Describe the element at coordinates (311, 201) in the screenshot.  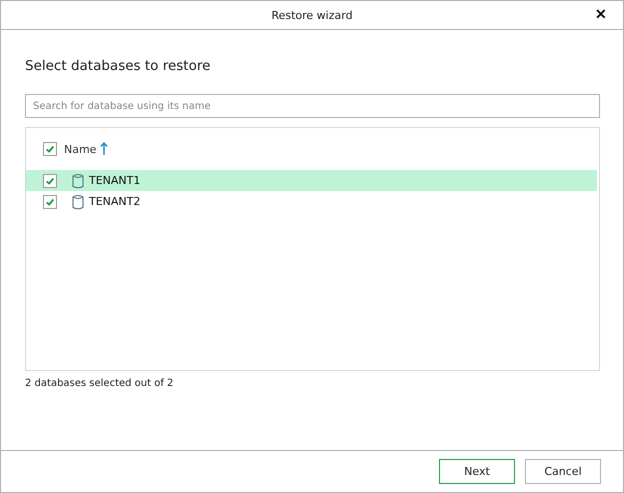
I see `database-row: TENANT2` at that location.